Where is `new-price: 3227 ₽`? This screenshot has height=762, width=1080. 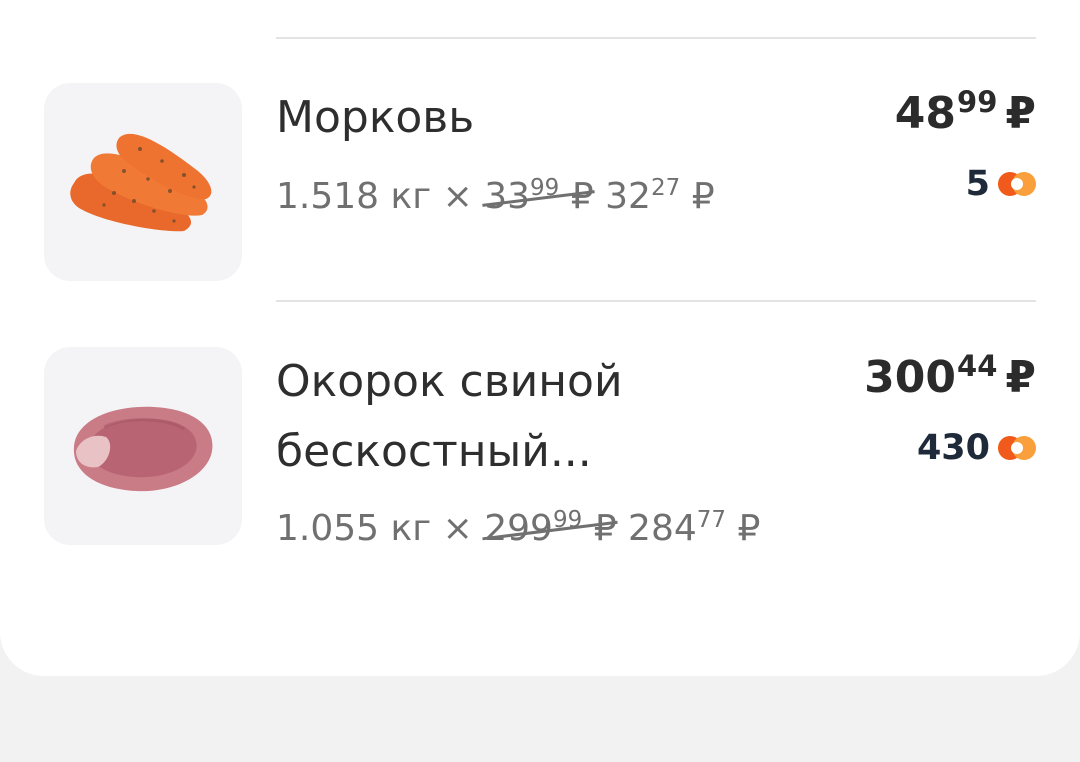
new-price: 3227 ₽ is located at coordinates (660, 196).